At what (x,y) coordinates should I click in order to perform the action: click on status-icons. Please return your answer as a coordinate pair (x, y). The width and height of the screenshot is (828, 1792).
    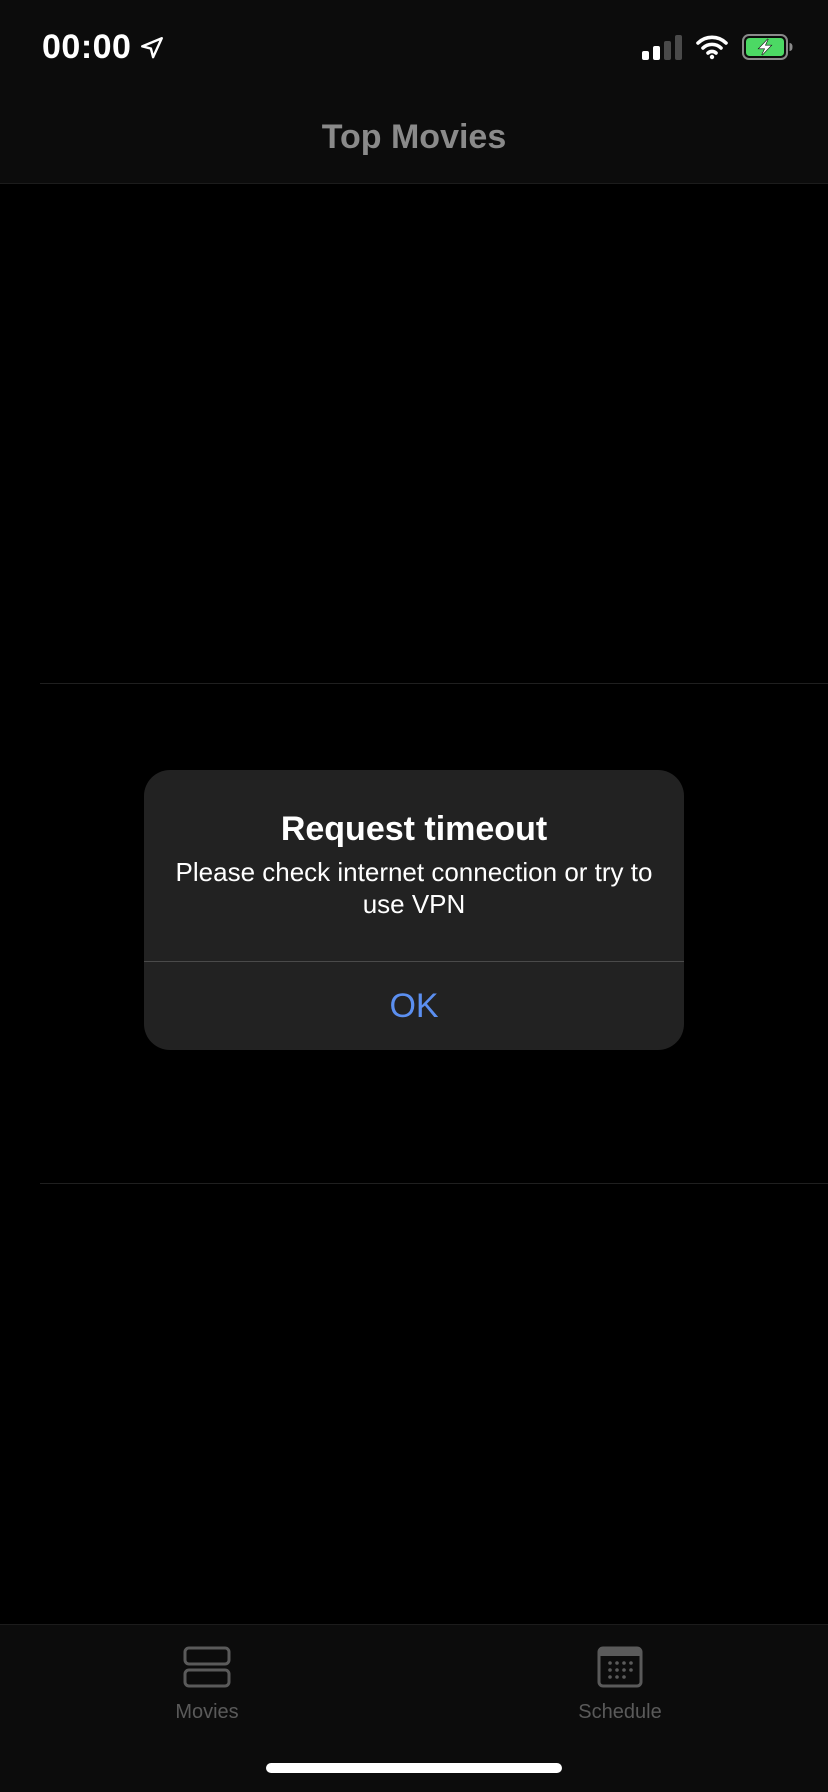
    Looking at the image, I should click on (718, 47).